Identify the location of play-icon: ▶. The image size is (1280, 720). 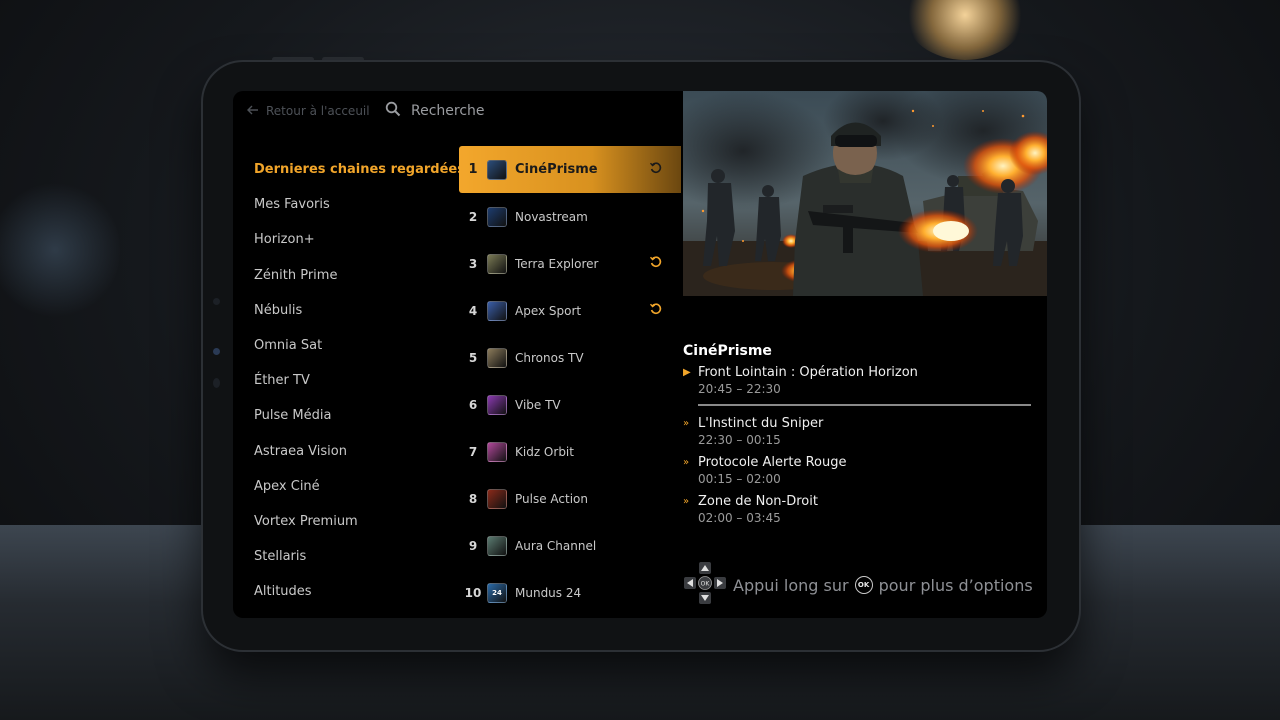
(687, 372).